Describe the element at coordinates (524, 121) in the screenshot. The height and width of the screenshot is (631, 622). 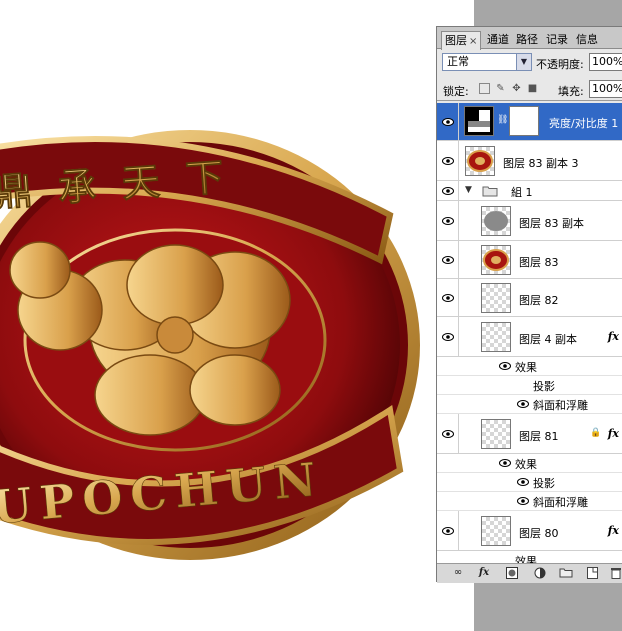
I see `mask-thumbnail` at that location.